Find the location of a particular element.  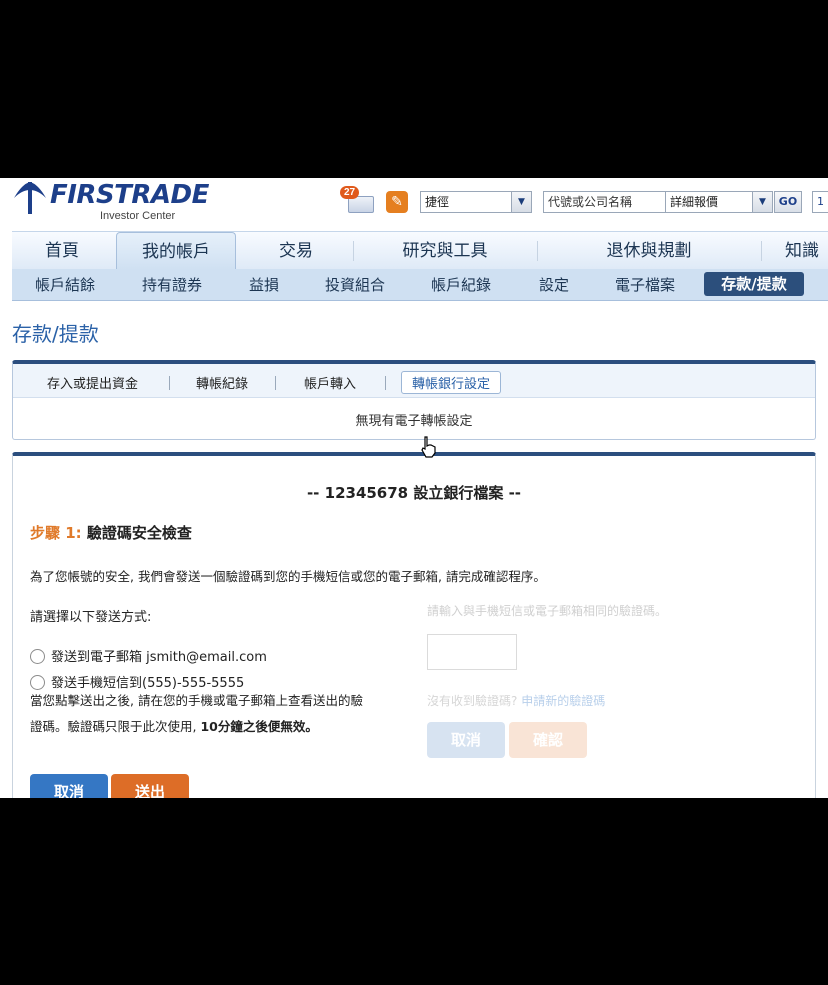

hint-line-1: 當您點擊送出之後, 請在您的手機或電子郵箱上查看送出的驗 is located at coordinates (196, 700).